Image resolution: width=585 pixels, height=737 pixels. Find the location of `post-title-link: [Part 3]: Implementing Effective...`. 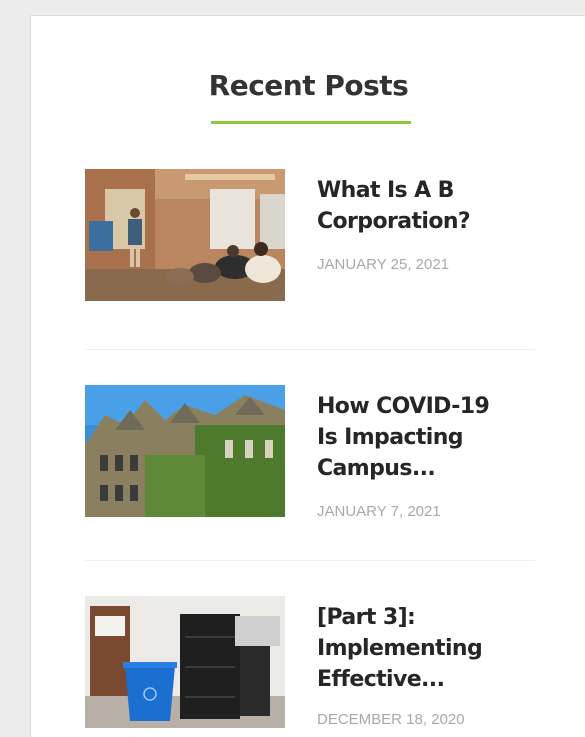

post-title-link: [Part 3]: Implementing Effective... is located at coordinates (424, 648).